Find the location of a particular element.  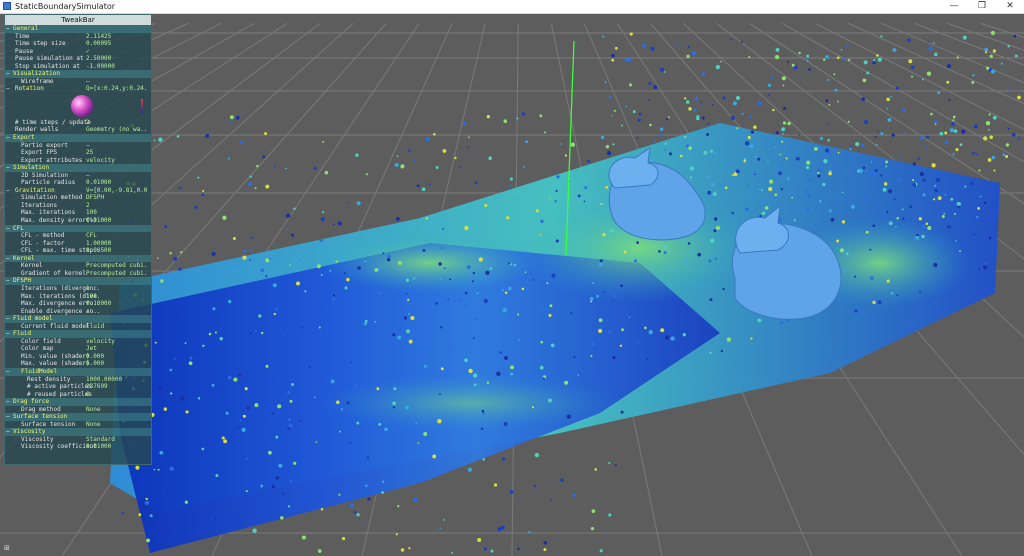

param-value: 6.000 is located at coordinates (117, 364).